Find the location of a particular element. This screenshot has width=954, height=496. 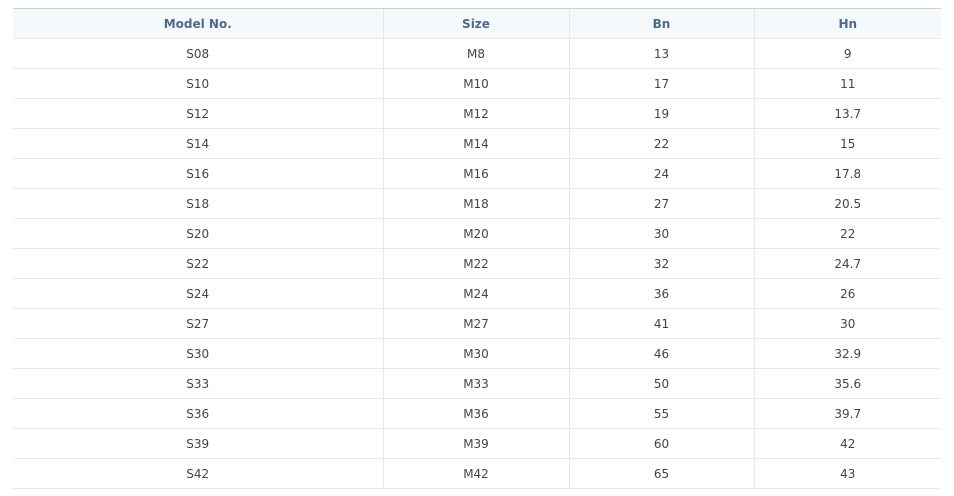

cell-size: M18 is located at coordinates (475, 203).